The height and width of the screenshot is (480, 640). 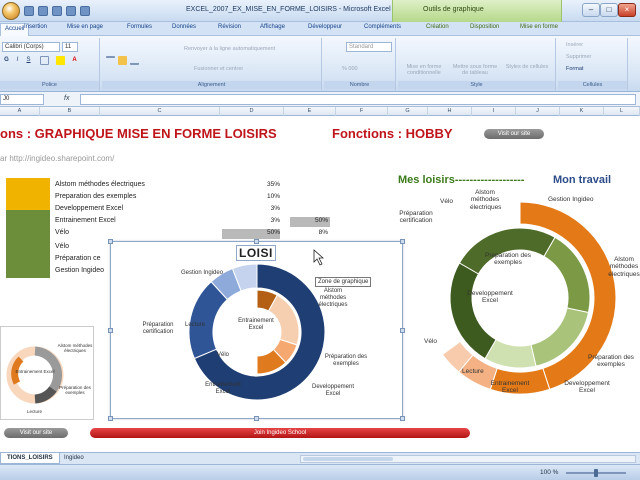 I want to click on italic-icon: I, so click(x=17, y=60).